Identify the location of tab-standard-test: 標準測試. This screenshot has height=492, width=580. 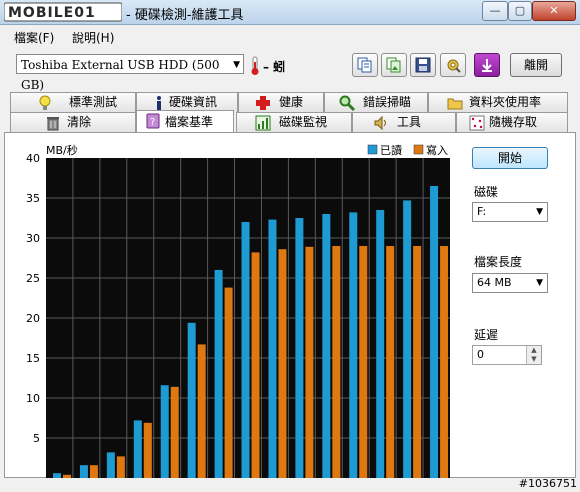
(73, 102).